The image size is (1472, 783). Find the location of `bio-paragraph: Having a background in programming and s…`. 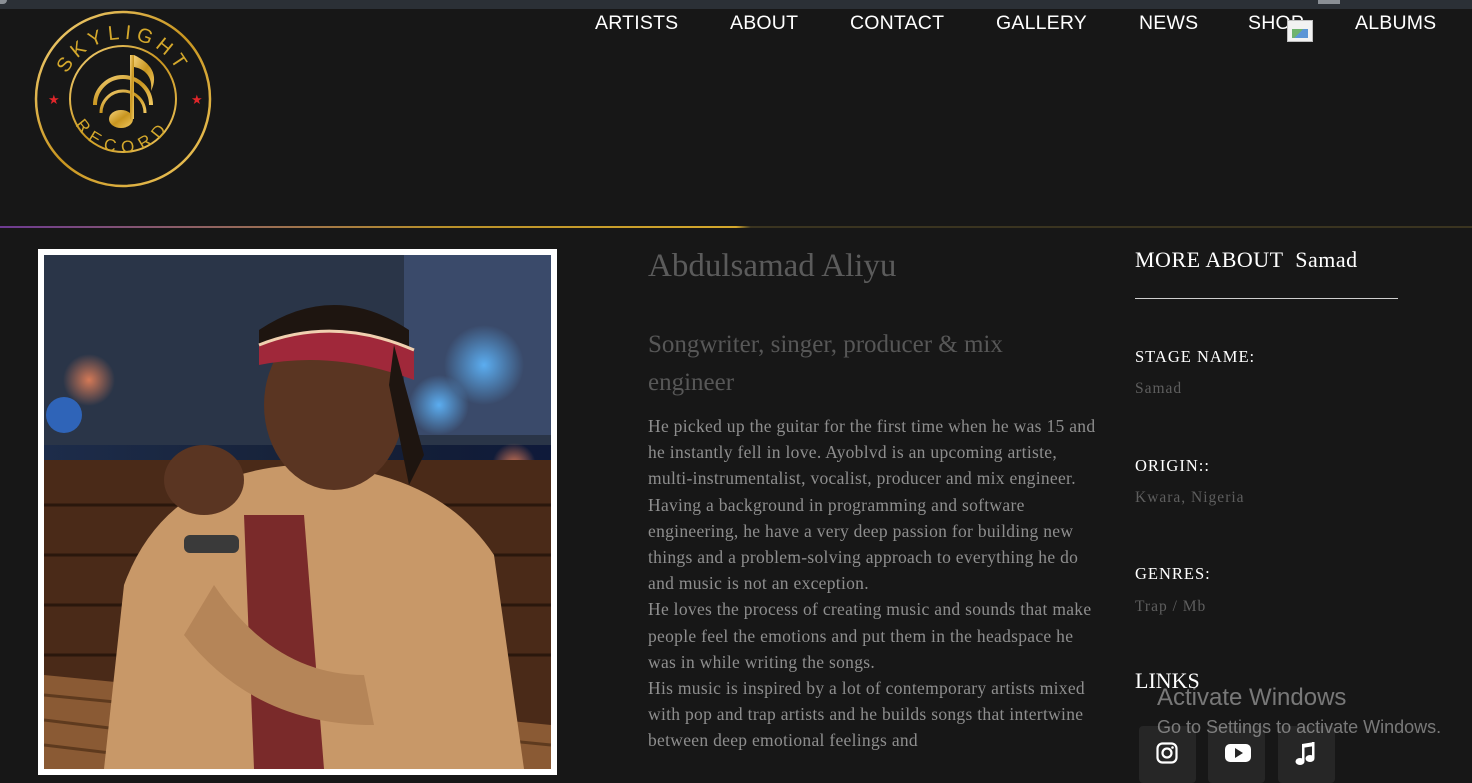

bio-paragraph: Having a background in programming and s… is located at coordinates (863, 544).